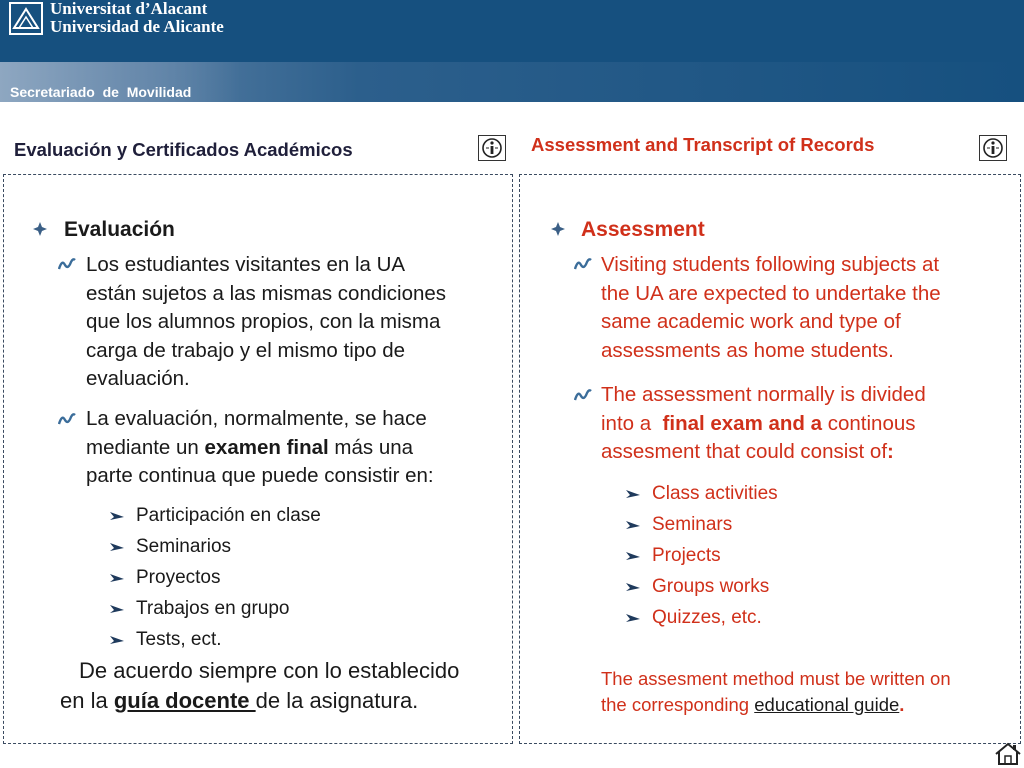 This screenshot has width=1024, height=768. Describe the element at coordinates (744, 451) in the screenshot. I see `text-fragment: assesment that could consist of` at that location.